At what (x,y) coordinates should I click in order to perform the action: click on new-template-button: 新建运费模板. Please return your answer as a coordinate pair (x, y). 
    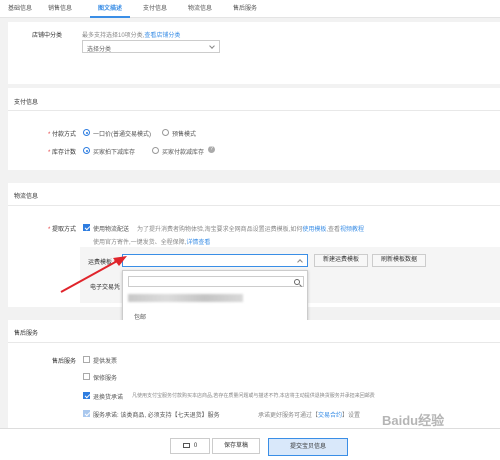
    Looking at the image, I should click on (341, 260).